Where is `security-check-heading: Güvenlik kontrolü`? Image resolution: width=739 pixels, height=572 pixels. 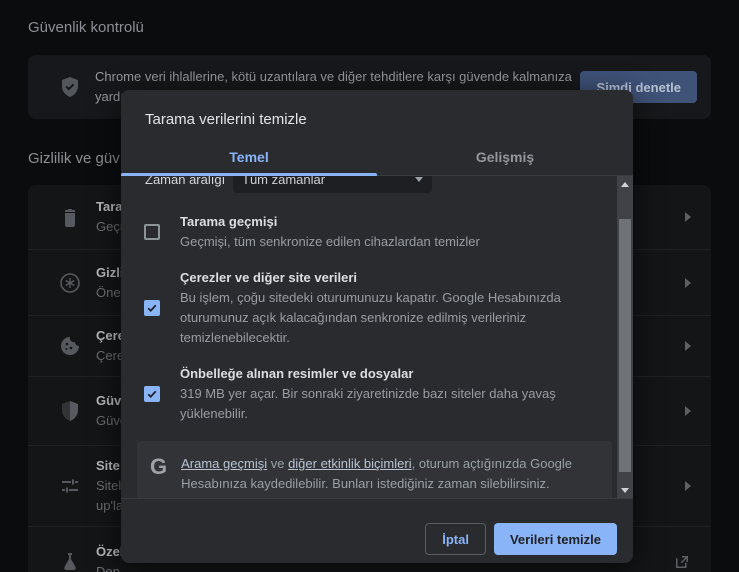
security-check-heading: Güvenlik kontrolü is located at coordinates (86, 27).